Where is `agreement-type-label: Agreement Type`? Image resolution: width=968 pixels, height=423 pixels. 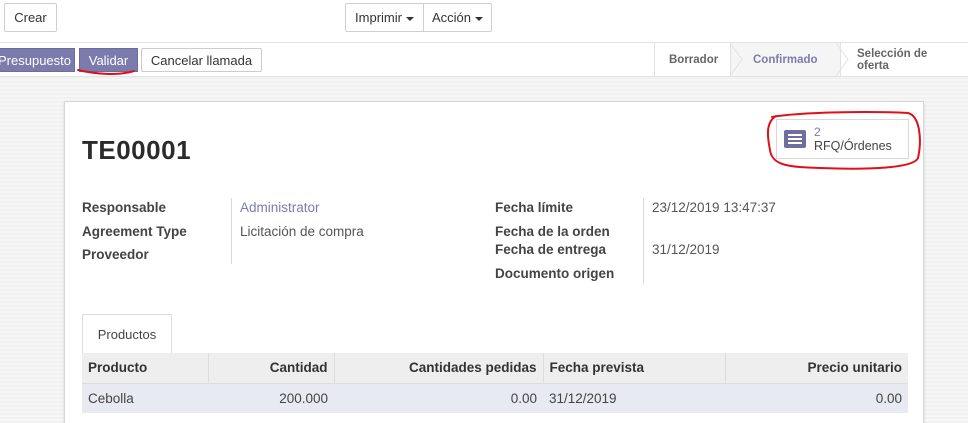
agreement-type-label: Agreement Type is located at coordinates (134, 231).